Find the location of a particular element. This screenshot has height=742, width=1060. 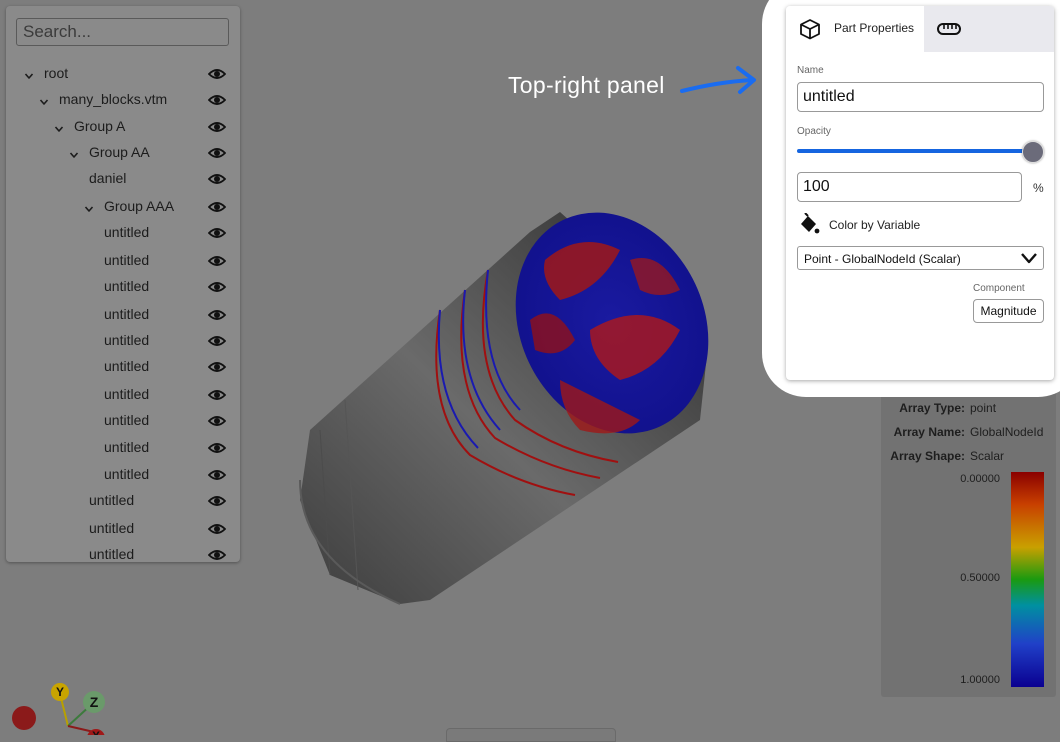

array-name-key: Array Name: is located at coordinates (929, 432).